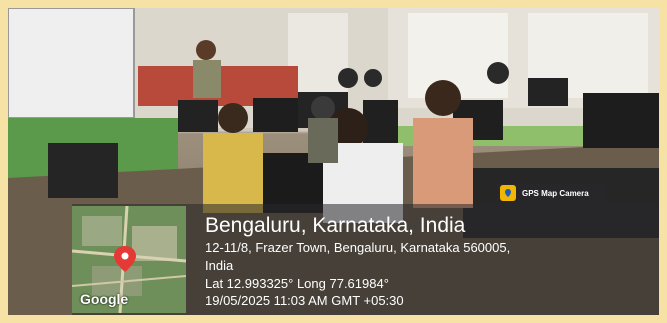 The height and width of the screenshot is (323, 667). What do you see at coordinates (508, 193) in the screenshot?
I see `gps-map-camera-icon` at bounding box center [508, 193].